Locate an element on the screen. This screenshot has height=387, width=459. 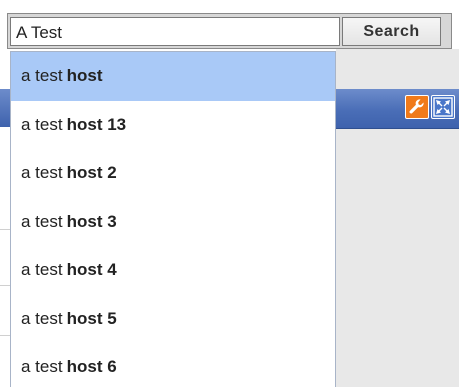
search-input is located at coordinates (175, 31).